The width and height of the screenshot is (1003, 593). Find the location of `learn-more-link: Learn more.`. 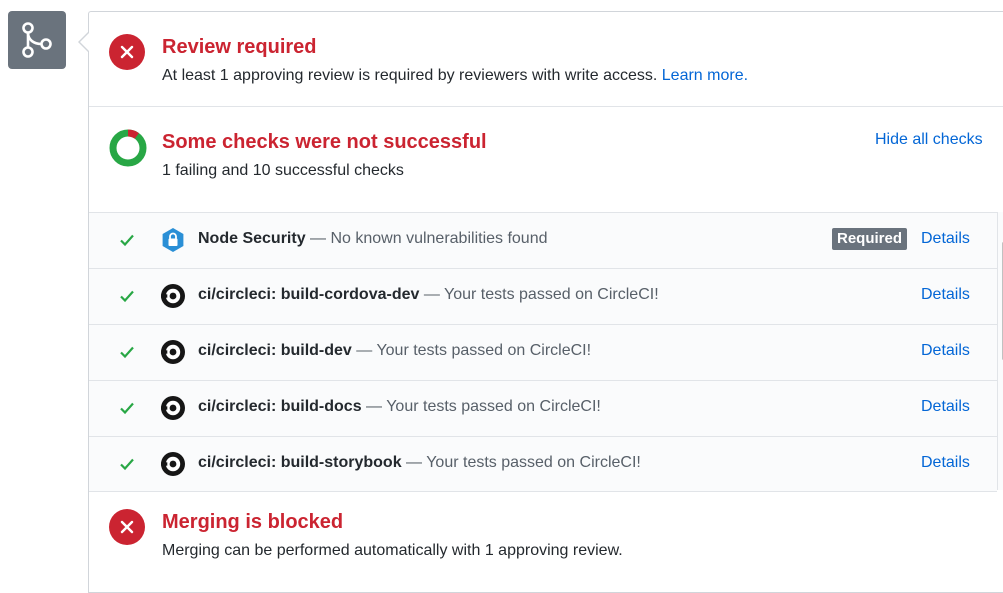

learn-more-link: Learn more. is located at coordinates (705, 75).